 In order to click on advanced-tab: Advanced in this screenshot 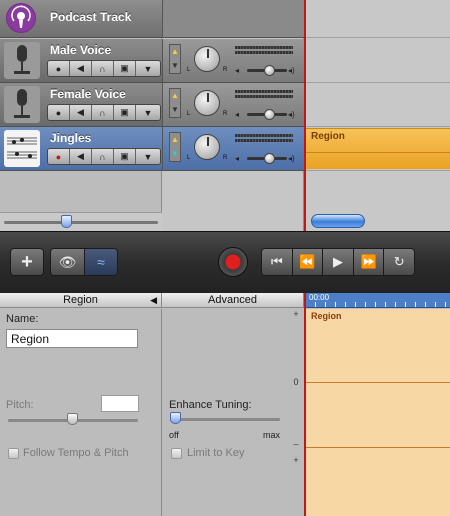, I will do `click(233, 300)`.